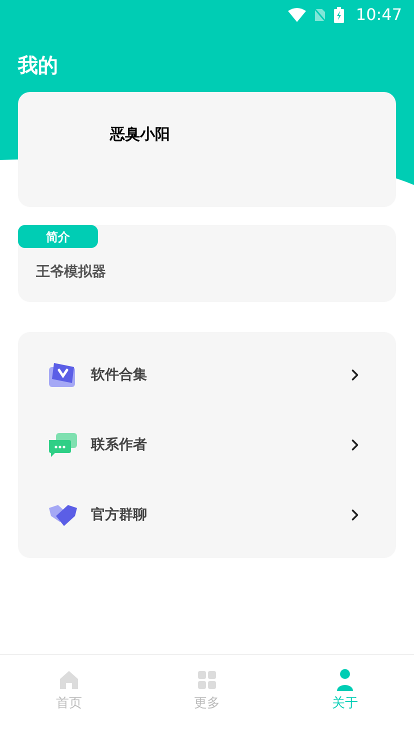  What do you see at coordinates (379, 15) in the screenshot?
I see `status-time: 10:47` at bounding box center [379, 15].